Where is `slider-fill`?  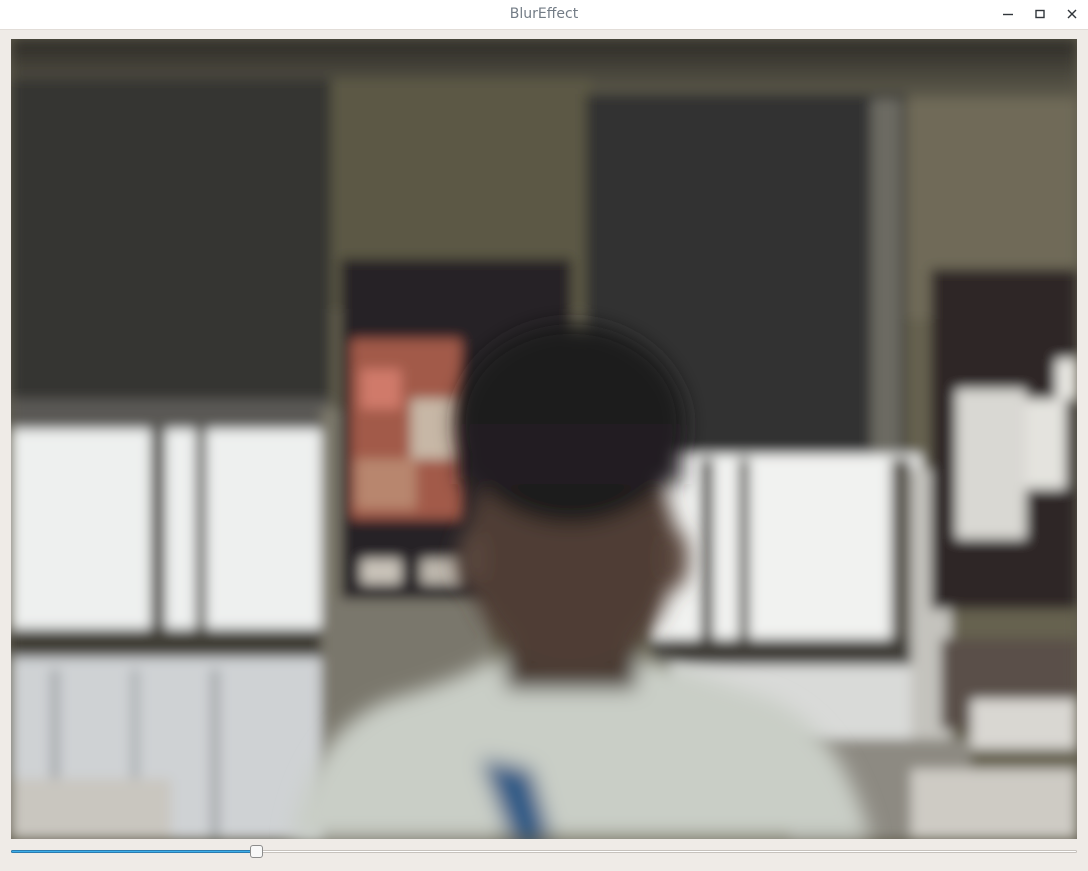
slider-fill is located at coordinates (133, 851).